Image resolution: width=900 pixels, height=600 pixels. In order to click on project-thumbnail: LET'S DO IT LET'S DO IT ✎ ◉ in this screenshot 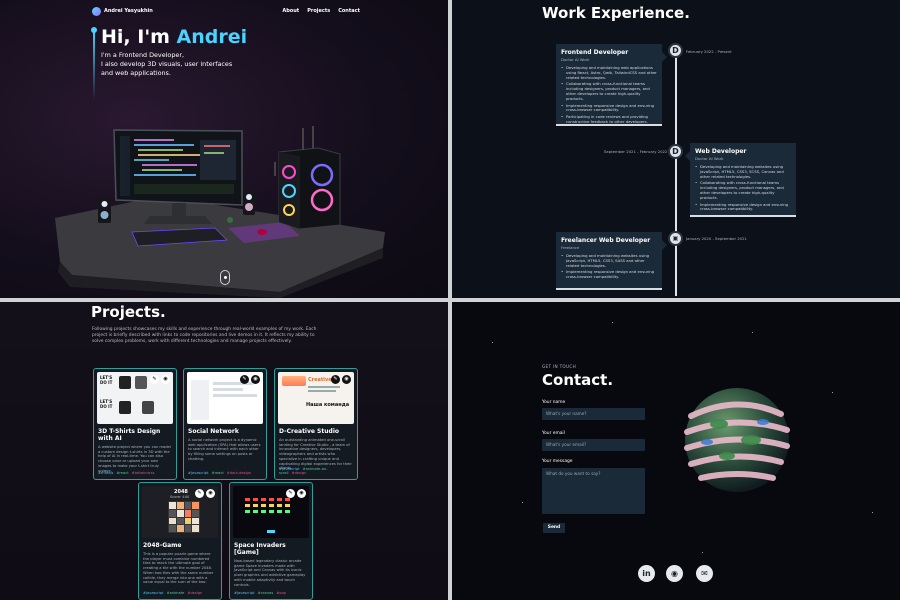, I will do `click(135, 398)`.